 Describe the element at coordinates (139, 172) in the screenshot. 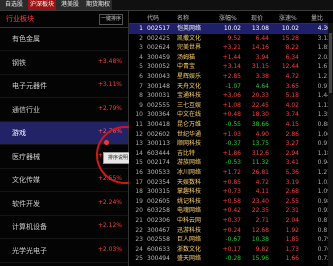

I see `row-index: 16` at that location.